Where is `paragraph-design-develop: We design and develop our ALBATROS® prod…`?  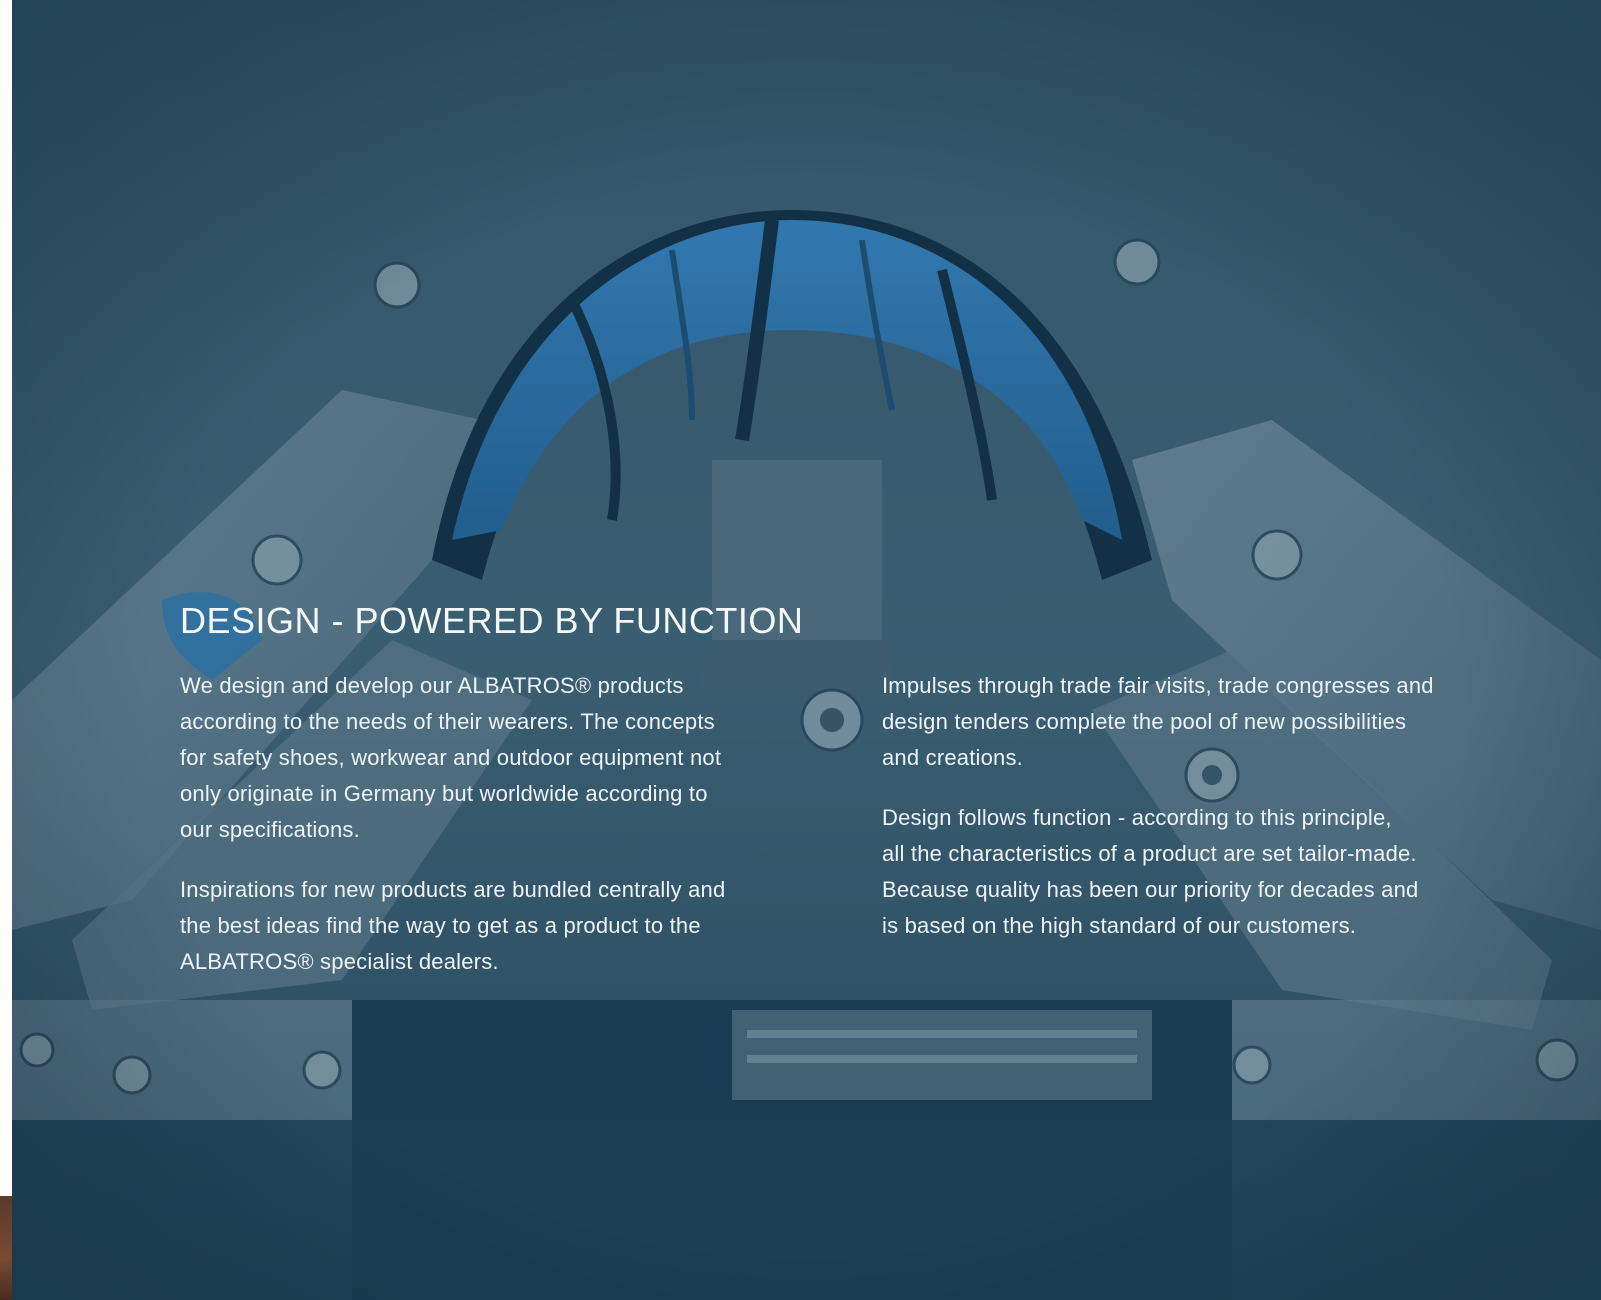
paragraph-design-develop: We design and develop our ALBATROS® prod… is located at coordinates (451, 757).